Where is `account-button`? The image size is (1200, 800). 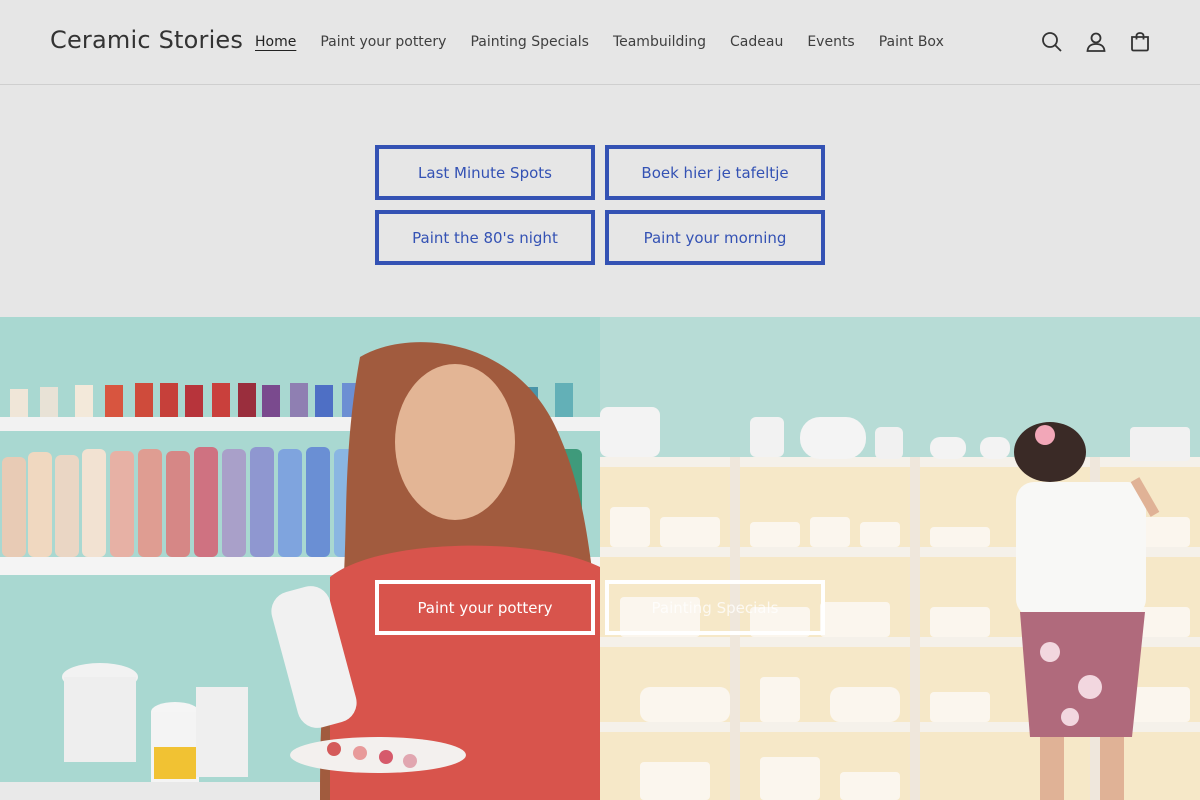 account-button is located at coordinates (1096, 42).